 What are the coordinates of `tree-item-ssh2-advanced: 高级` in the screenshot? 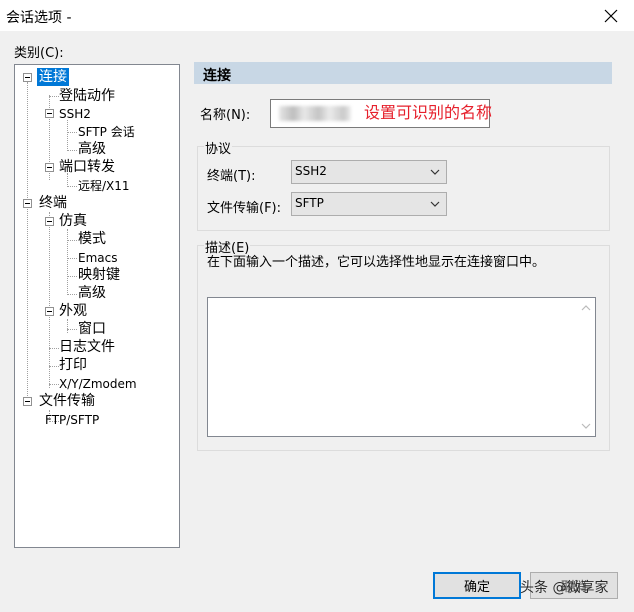 It's located at (92, 149).